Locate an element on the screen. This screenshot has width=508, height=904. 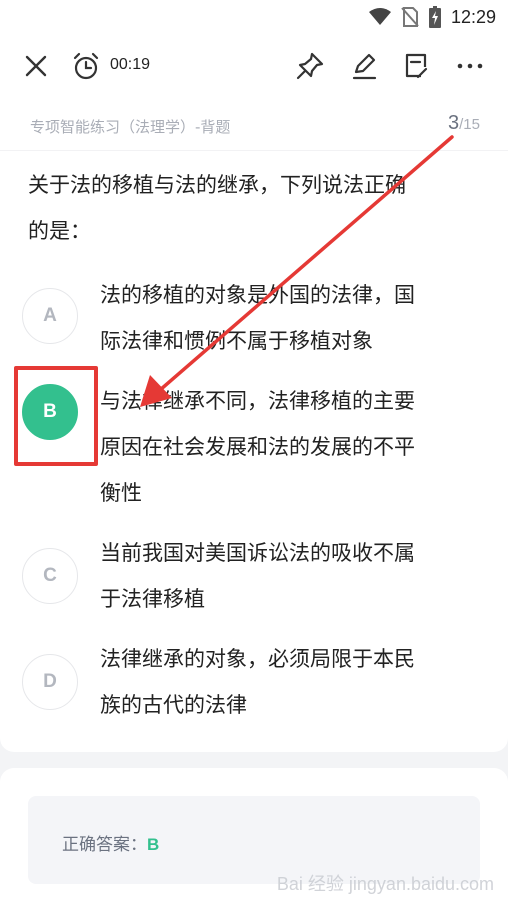
no-sim-icon is located at coordinates (410, 17).